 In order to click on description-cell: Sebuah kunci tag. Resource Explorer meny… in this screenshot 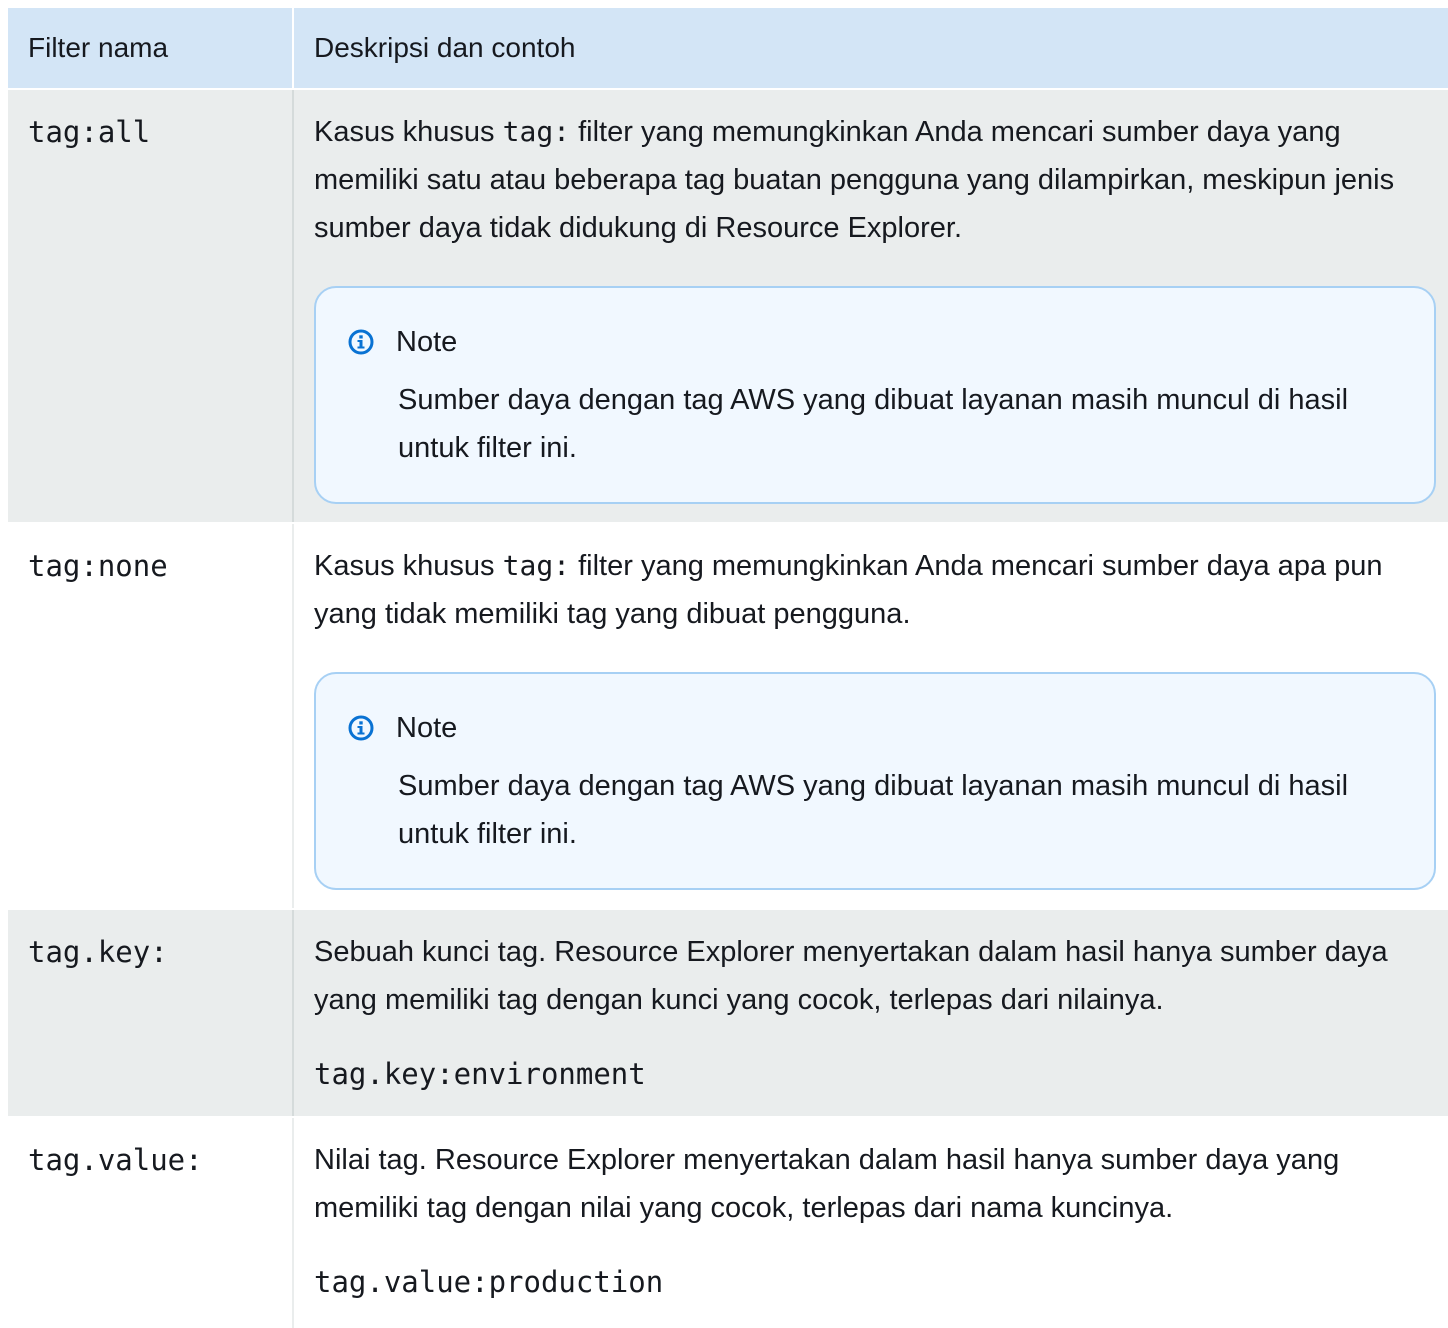, I will do `click(871, 1013)`.